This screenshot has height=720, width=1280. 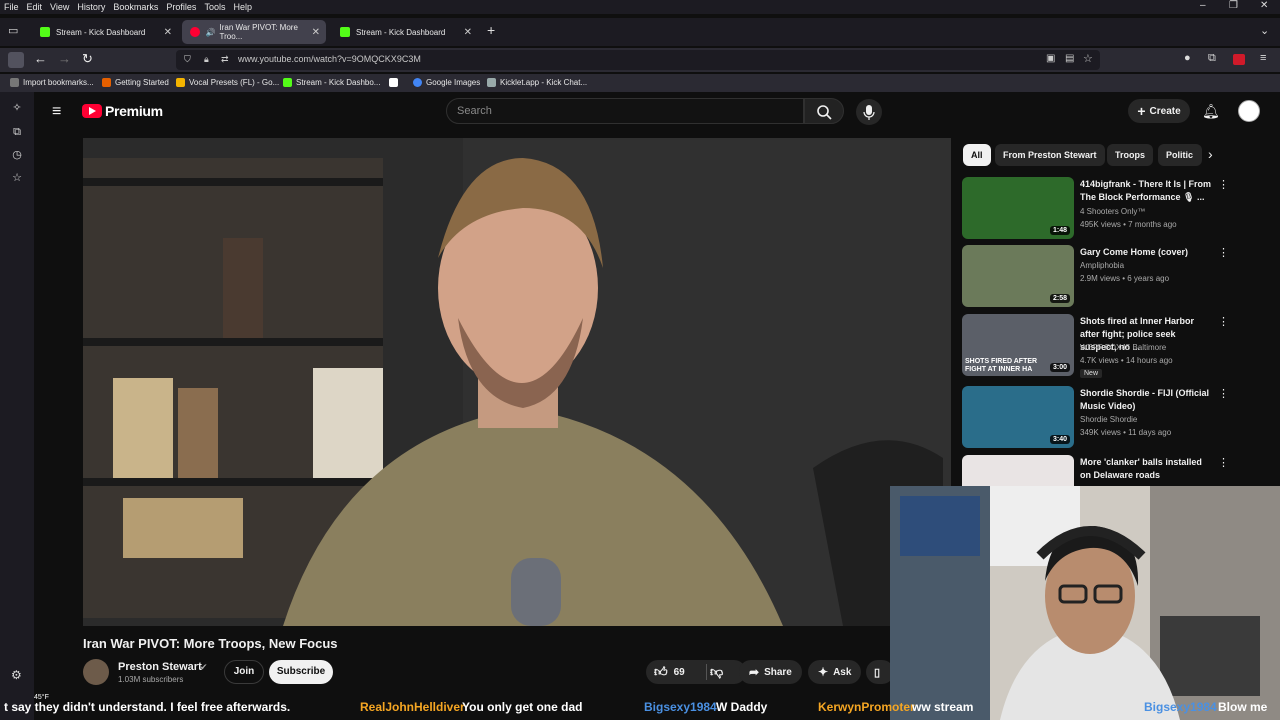 What do you see at coordinates (1159, 111) in the screenshot?
I see `create-button: + Create` at bounding box center [1159, 111].